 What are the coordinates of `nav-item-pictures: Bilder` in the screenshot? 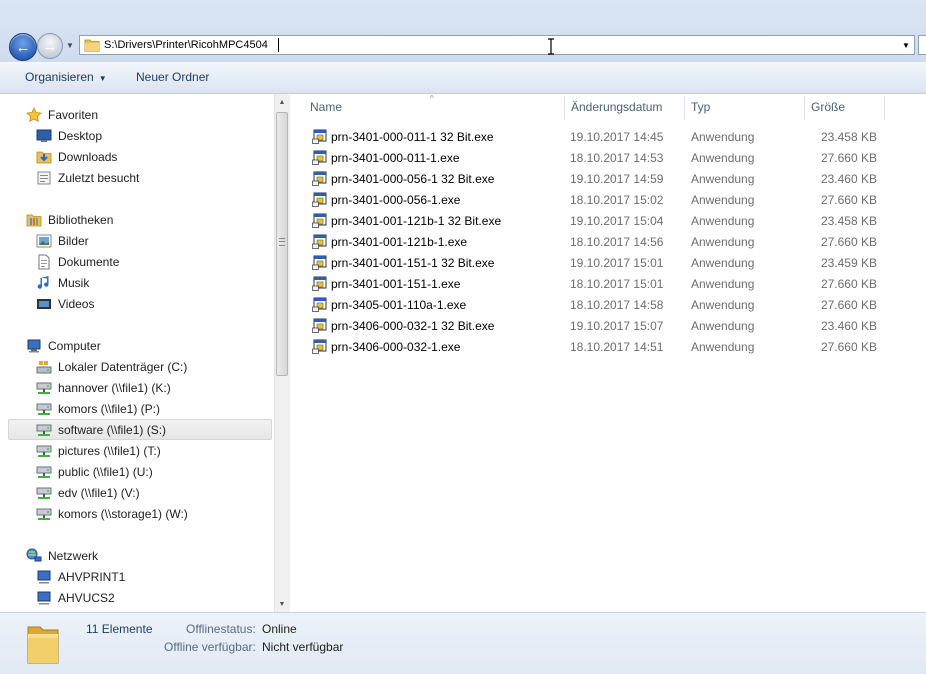 It's located at (62, 240).